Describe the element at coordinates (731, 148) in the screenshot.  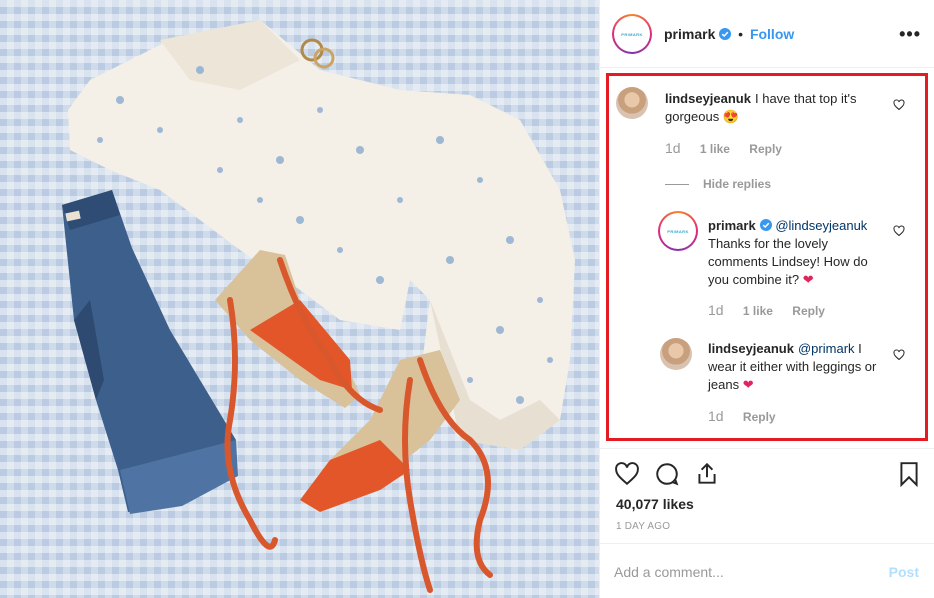
I see `comment-meta: 1d 1 like Reply` at that location.